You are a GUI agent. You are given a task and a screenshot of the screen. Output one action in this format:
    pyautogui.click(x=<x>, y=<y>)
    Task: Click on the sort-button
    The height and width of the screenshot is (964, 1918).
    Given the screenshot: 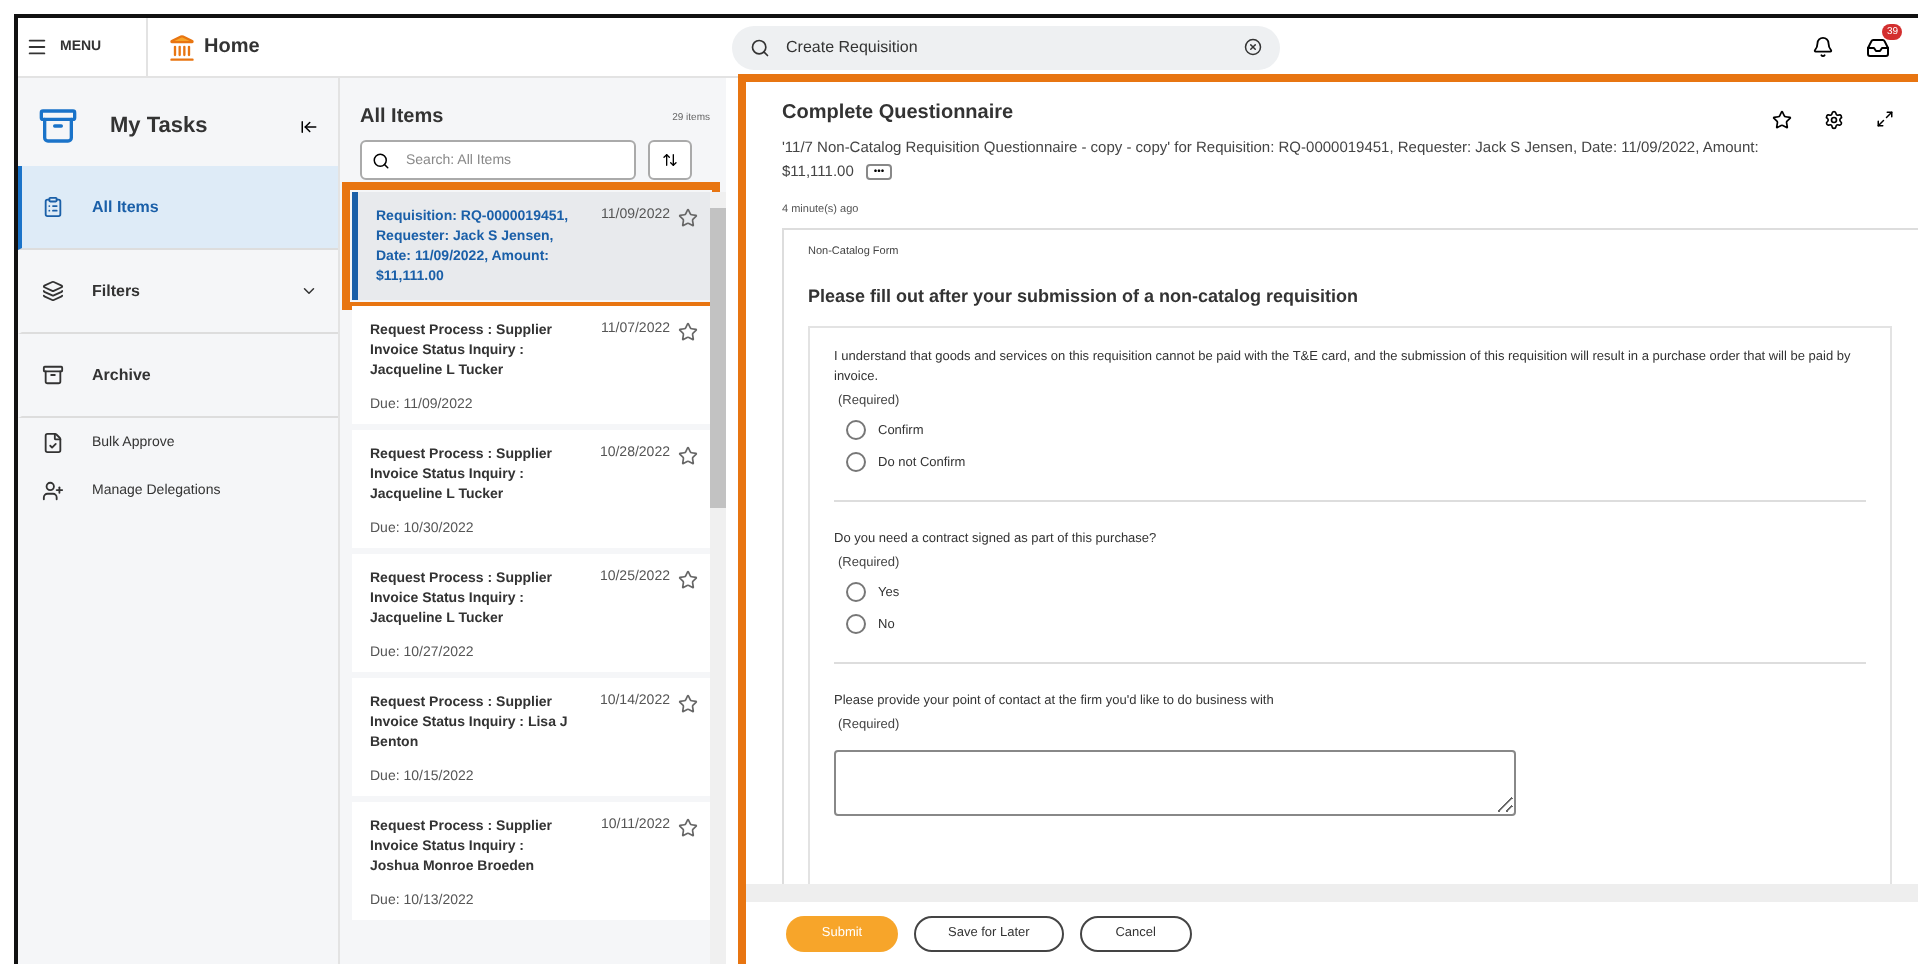 What is the action you would take?
    pyautogui.click(x=670, y=160)
    